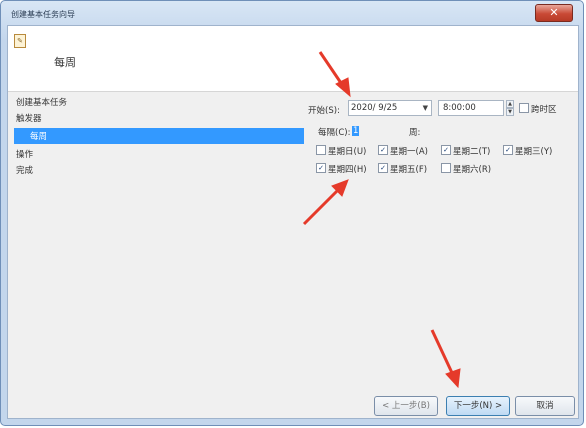 This screenshot has width=586, height=428. What do you see at coordinates (406, 406) in the screenshot?
I see `back-button: < 上一步(B)` at bounding box center [406, 406].